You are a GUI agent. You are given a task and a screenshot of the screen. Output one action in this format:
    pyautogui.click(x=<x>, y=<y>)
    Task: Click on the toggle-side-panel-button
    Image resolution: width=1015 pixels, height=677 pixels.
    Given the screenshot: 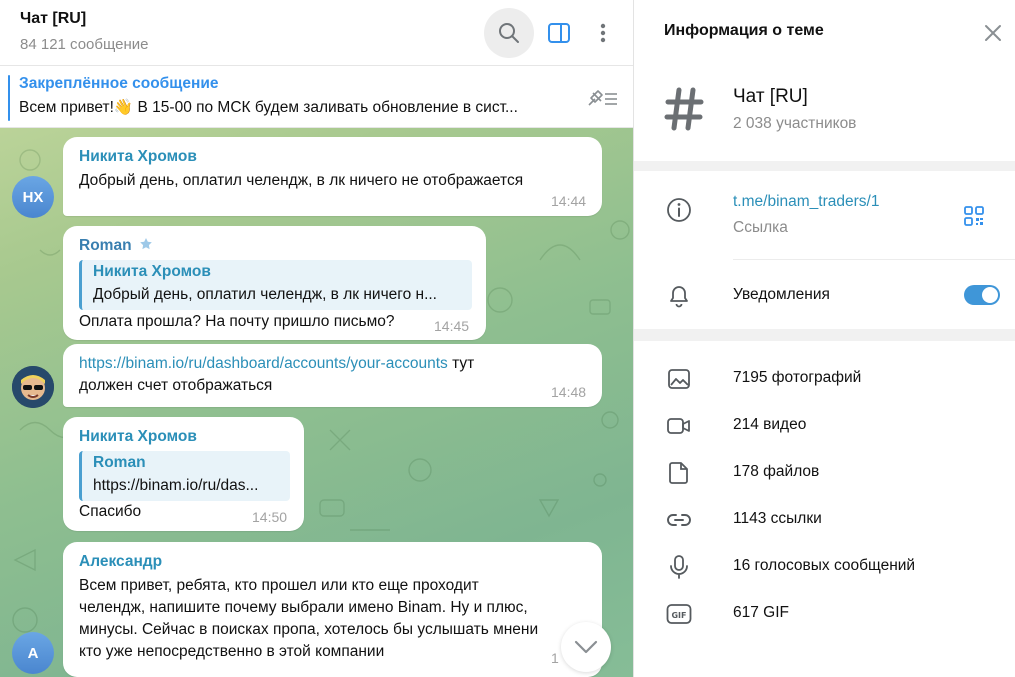 What is the action you would take?
    pyautogui.click(x=559, y=33)
    